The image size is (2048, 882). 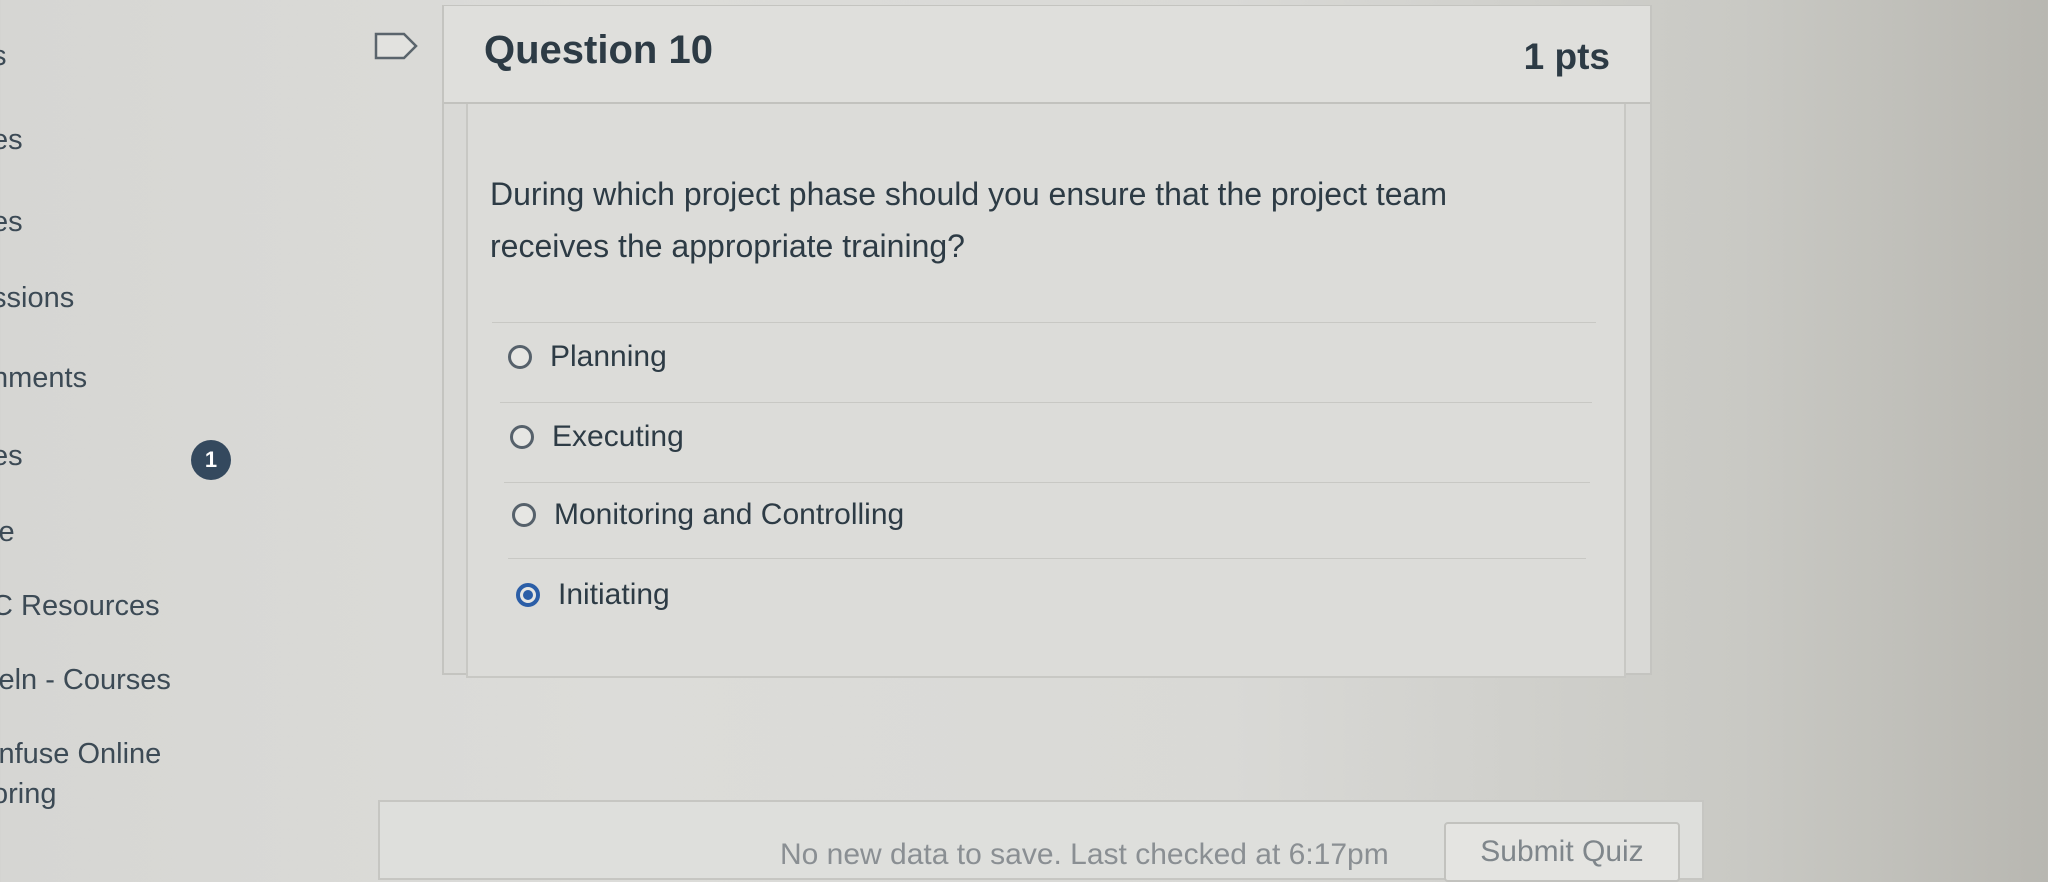 I want to click on answer-option-planning: Planning, so click(x=587, y=357).